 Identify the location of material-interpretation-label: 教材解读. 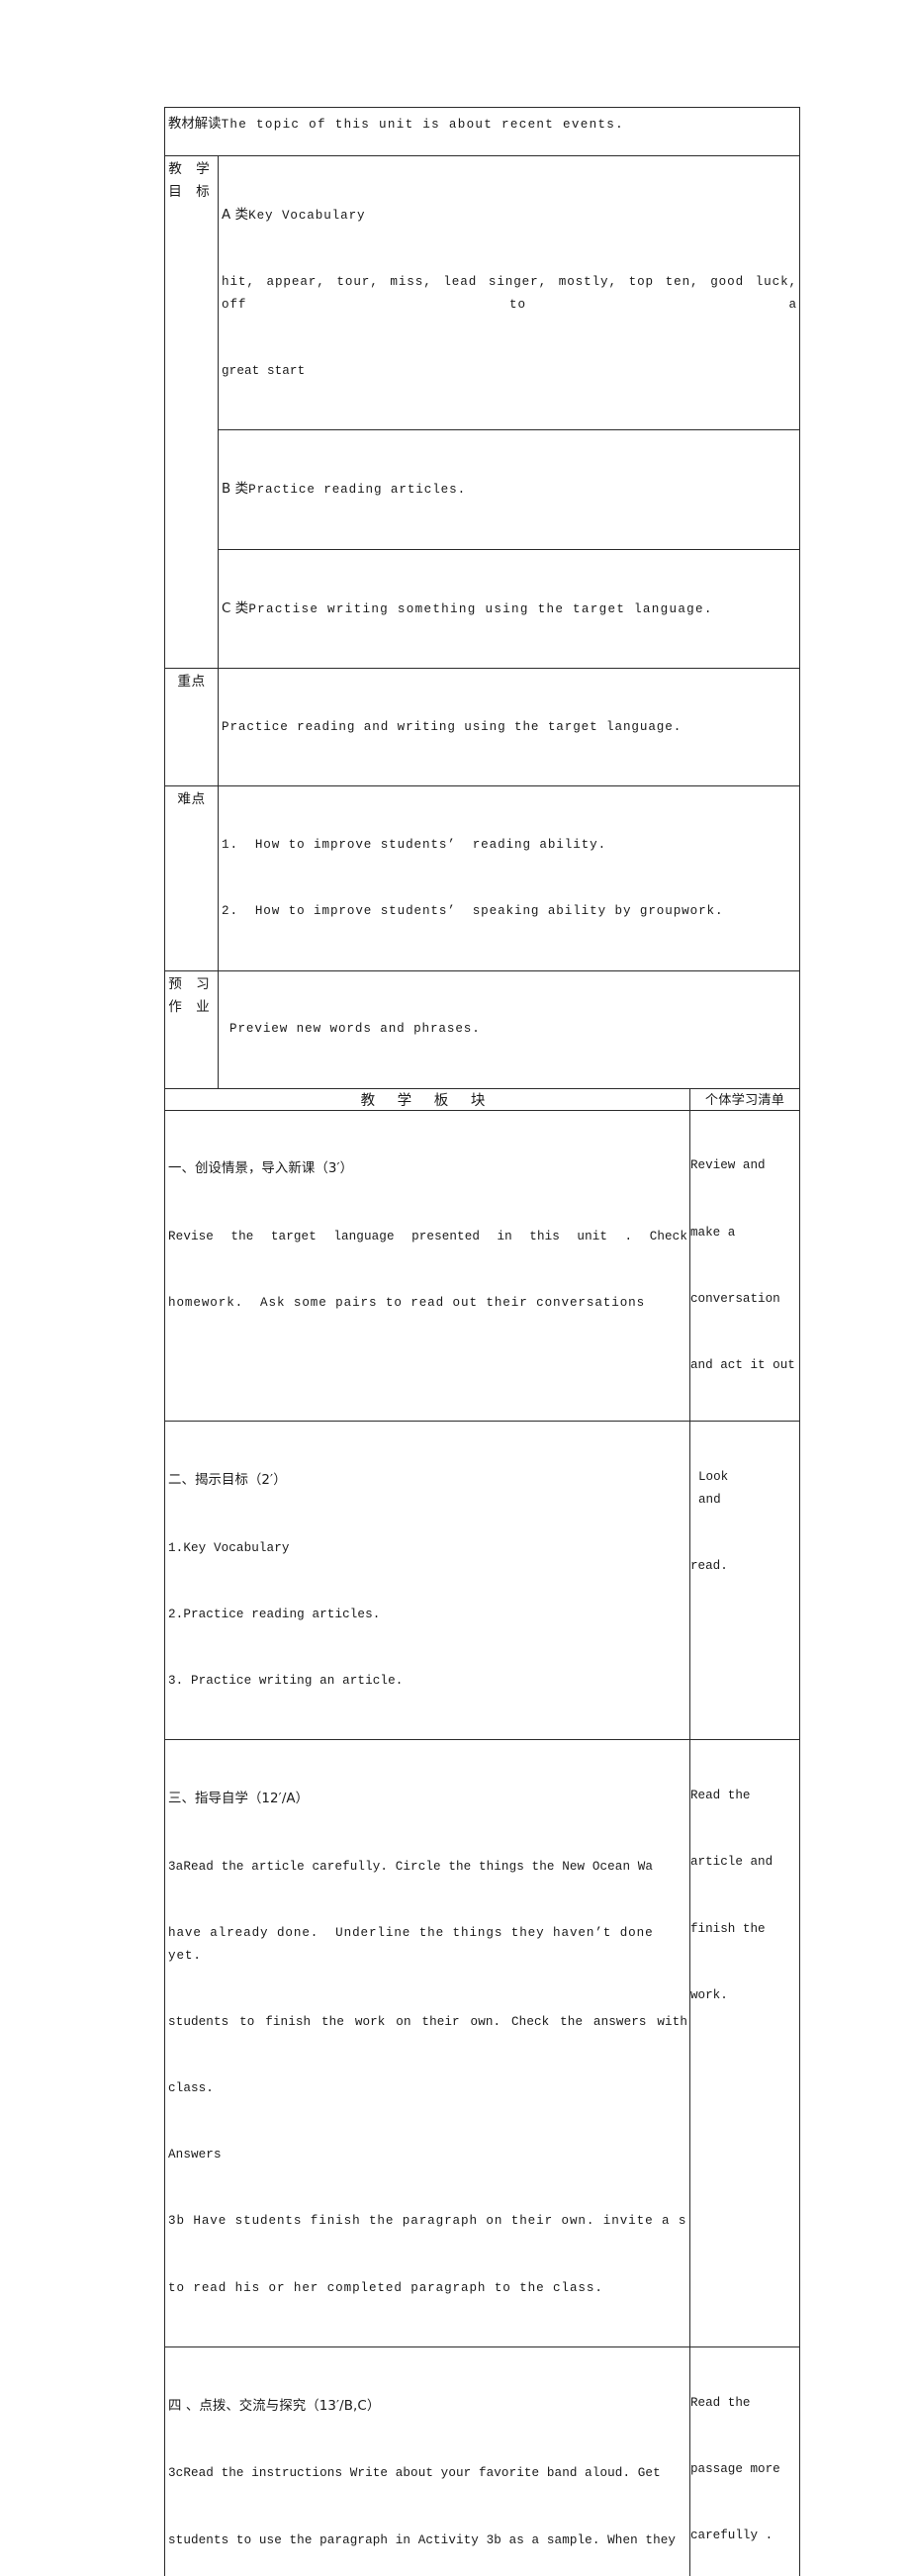
(195, 124).